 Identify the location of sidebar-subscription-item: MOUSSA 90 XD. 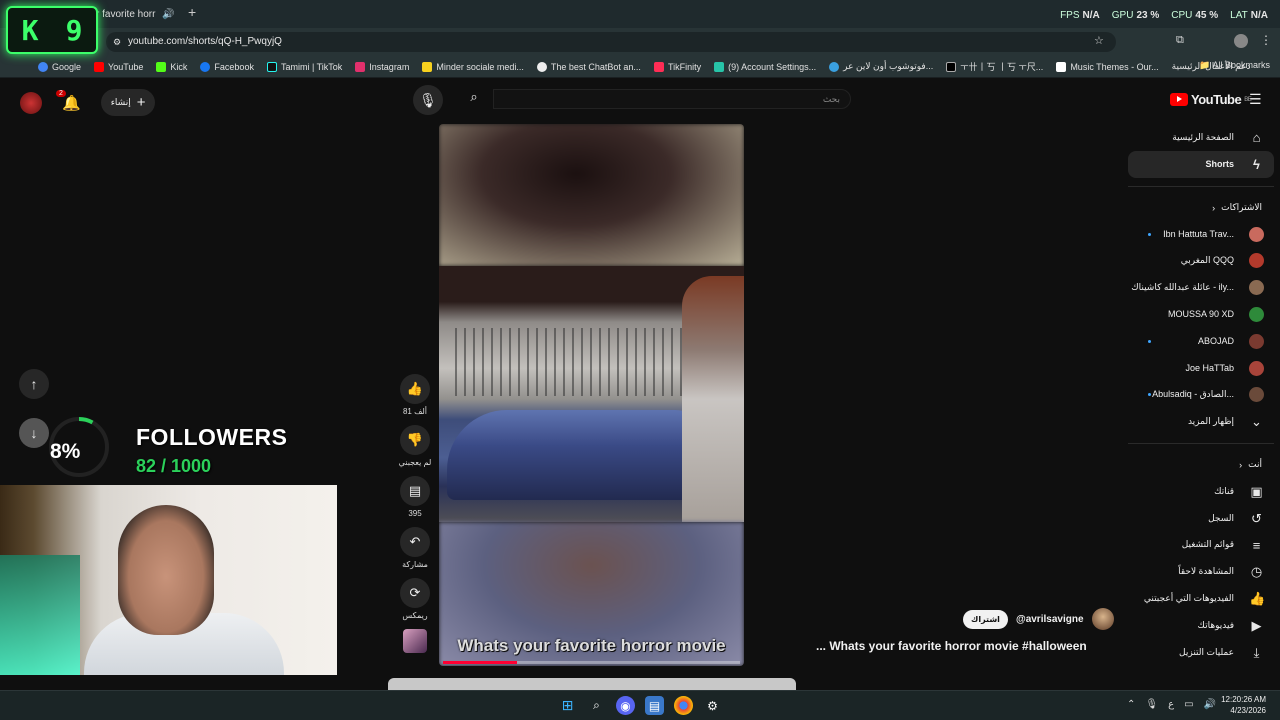
(1201, 314).